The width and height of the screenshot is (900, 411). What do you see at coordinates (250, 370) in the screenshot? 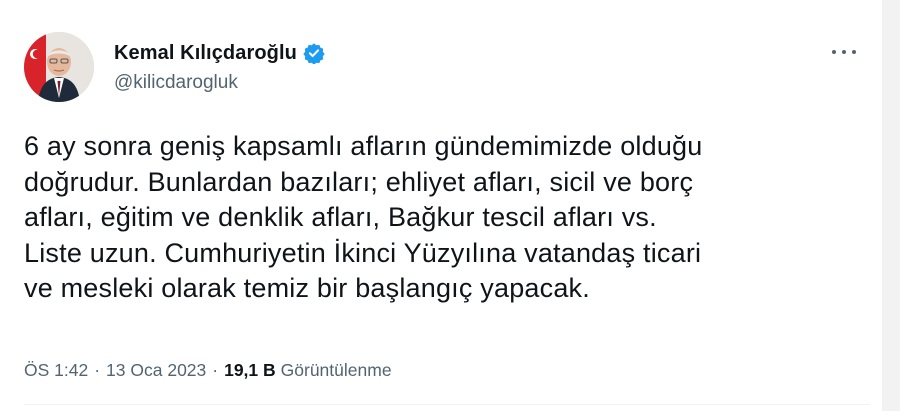
I see `views-count: 19,1 B` at bounding box center [250, 370].